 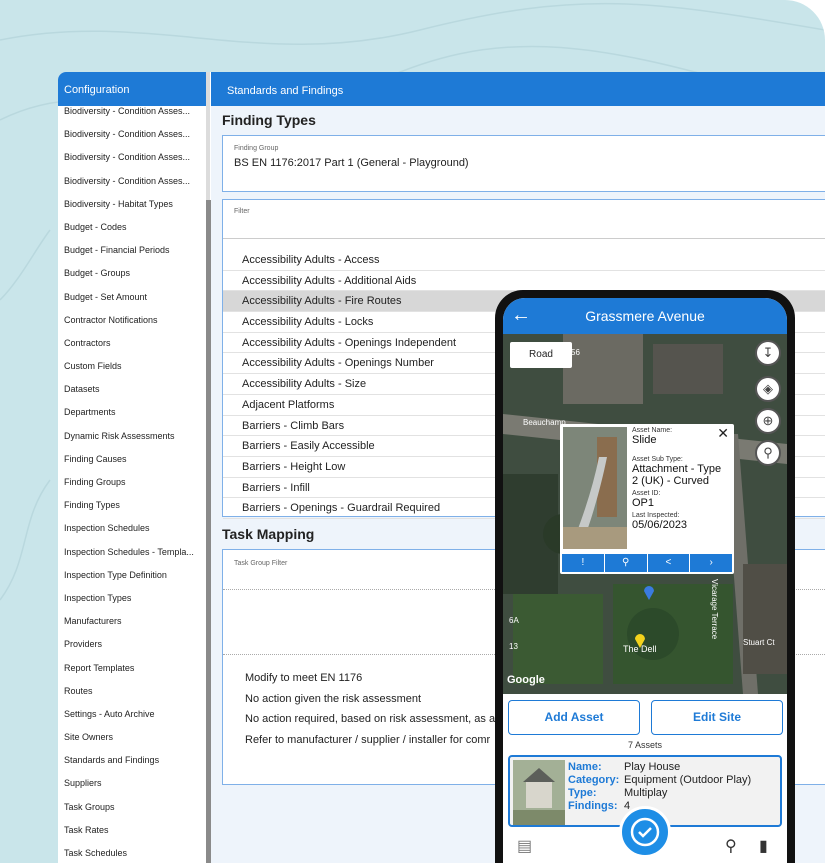 I want to click on asset-id-label: Asset ID:, so click(x=646, y=493).